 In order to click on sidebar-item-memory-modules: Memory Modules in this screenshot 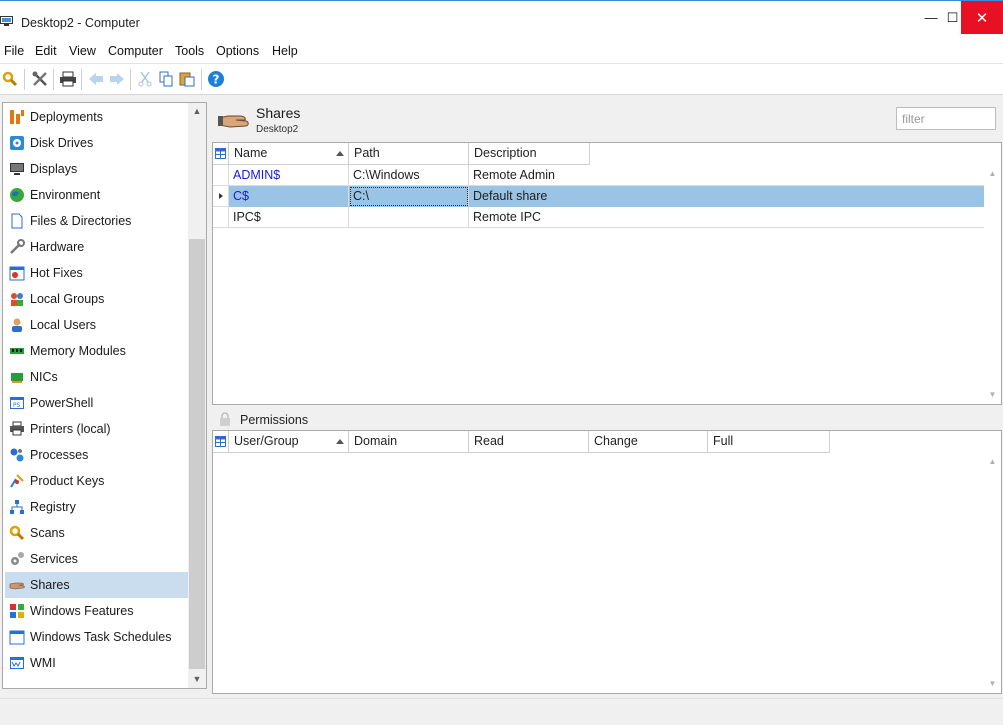, I will do `click(97, 351)`.